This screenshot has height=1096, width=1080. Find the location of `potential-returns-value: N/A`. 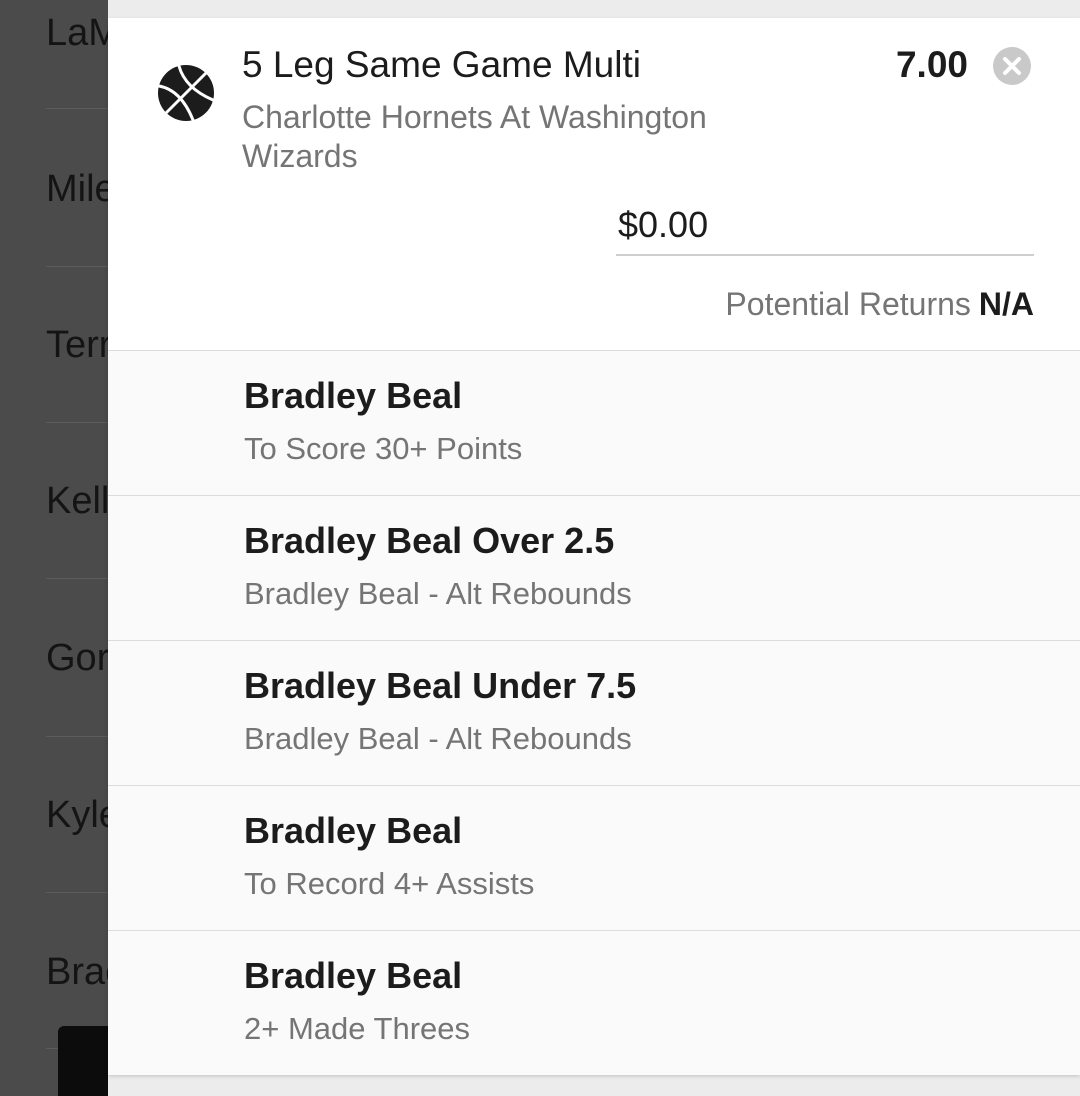

potential-returns-value: N/A is located at coordinates (1006, 304).